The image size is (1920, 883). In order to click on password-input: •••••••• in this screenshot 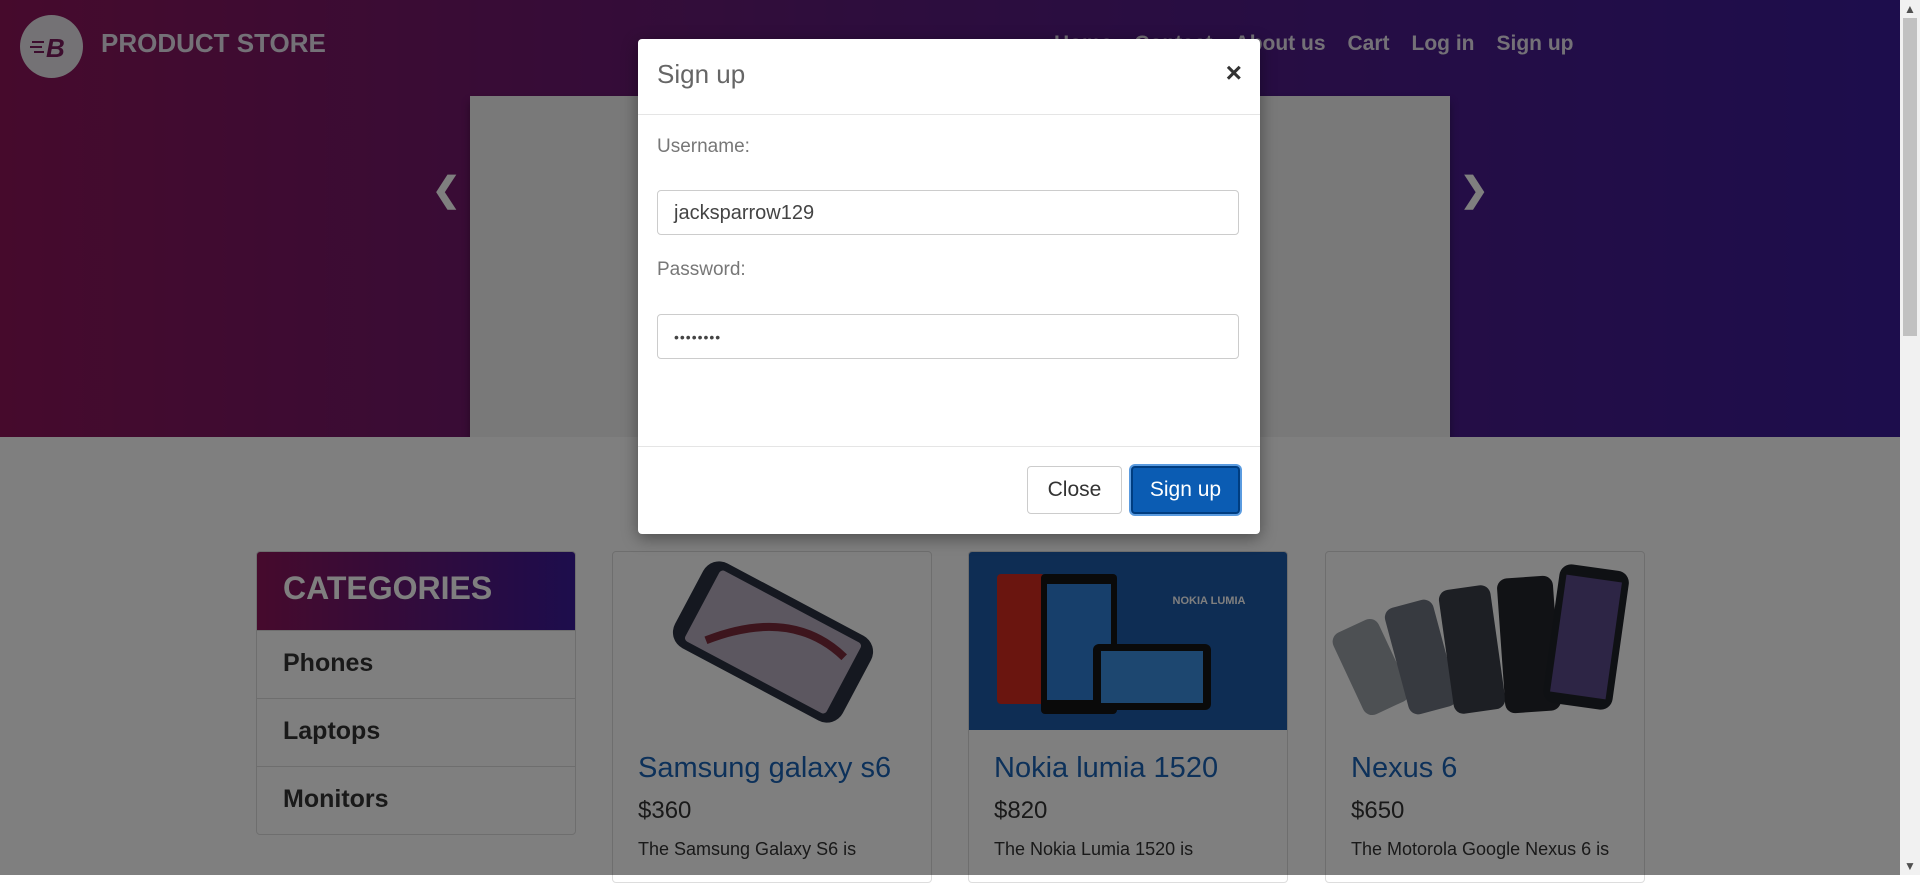, I will do `click(948, 336)`.